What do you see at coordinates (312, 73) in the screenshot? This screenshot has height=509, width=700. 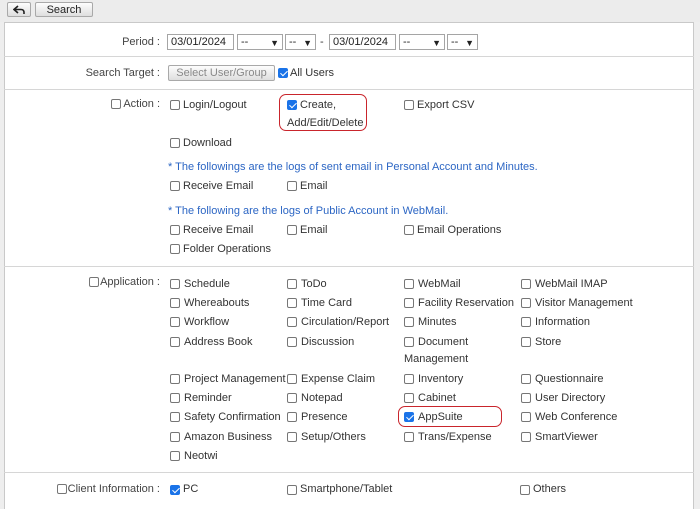 I see `all-users-label: All Users` at bounding box center [312, 73].